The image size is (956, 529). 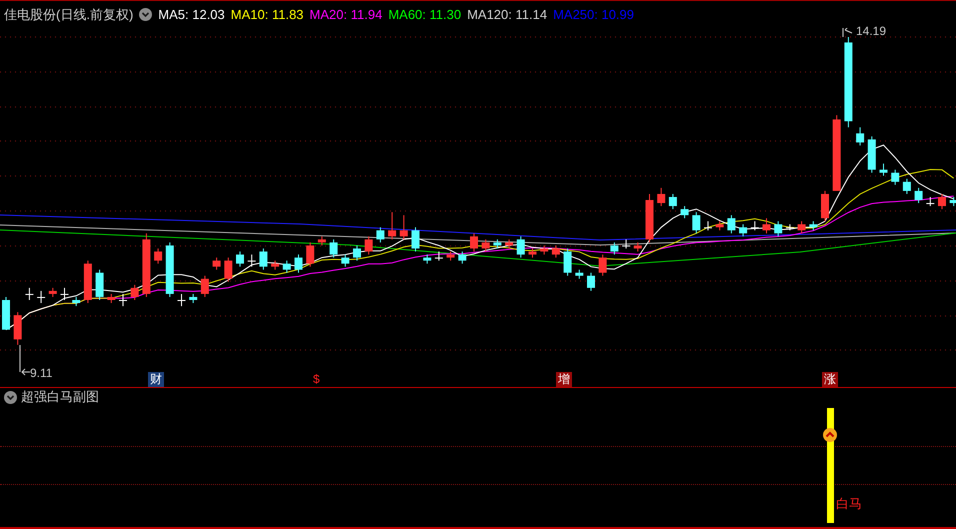 I want to click on moving-average-value: MA20: 11.94, so click(x=346, y=15).